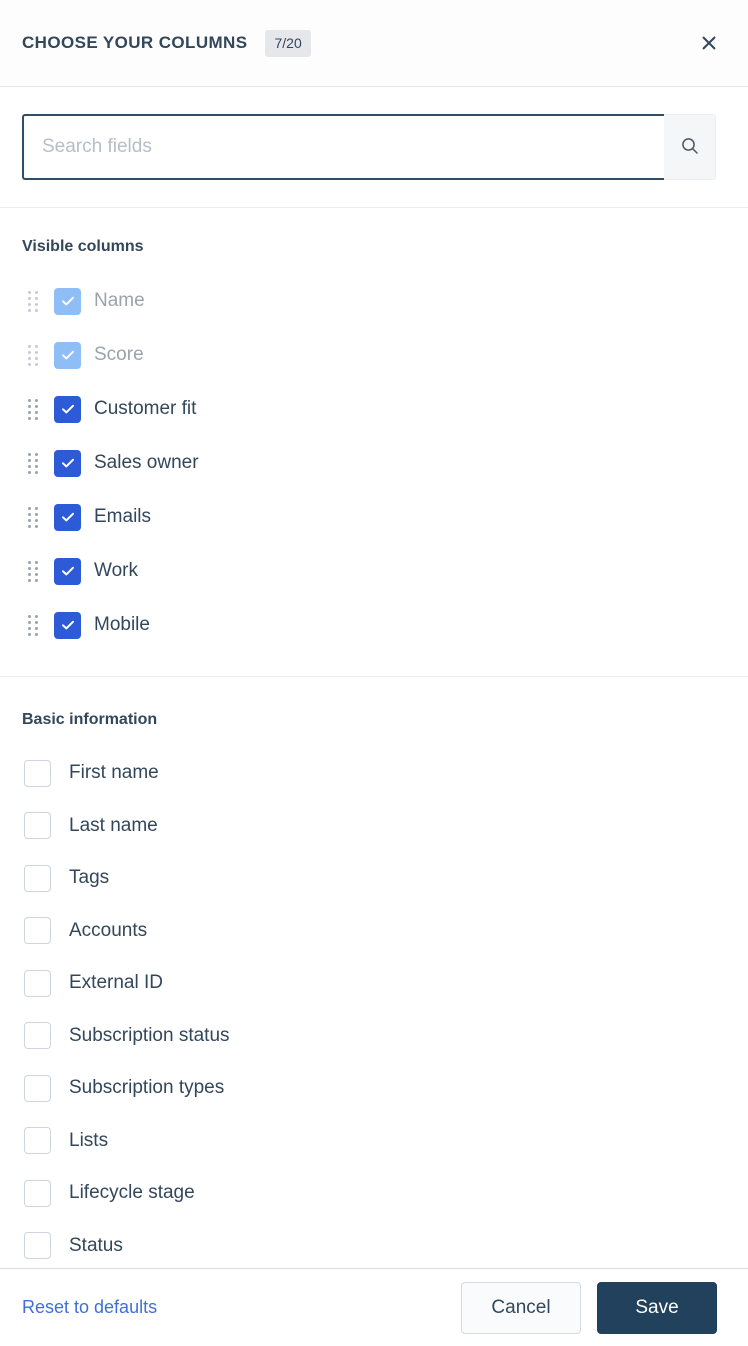 The width and height of the screenshot is (748, 1346). What do you see at coordinates (122, 624) in the screenshot?
I see `list-item-label: Mobile` at bounding box center [122, 624].